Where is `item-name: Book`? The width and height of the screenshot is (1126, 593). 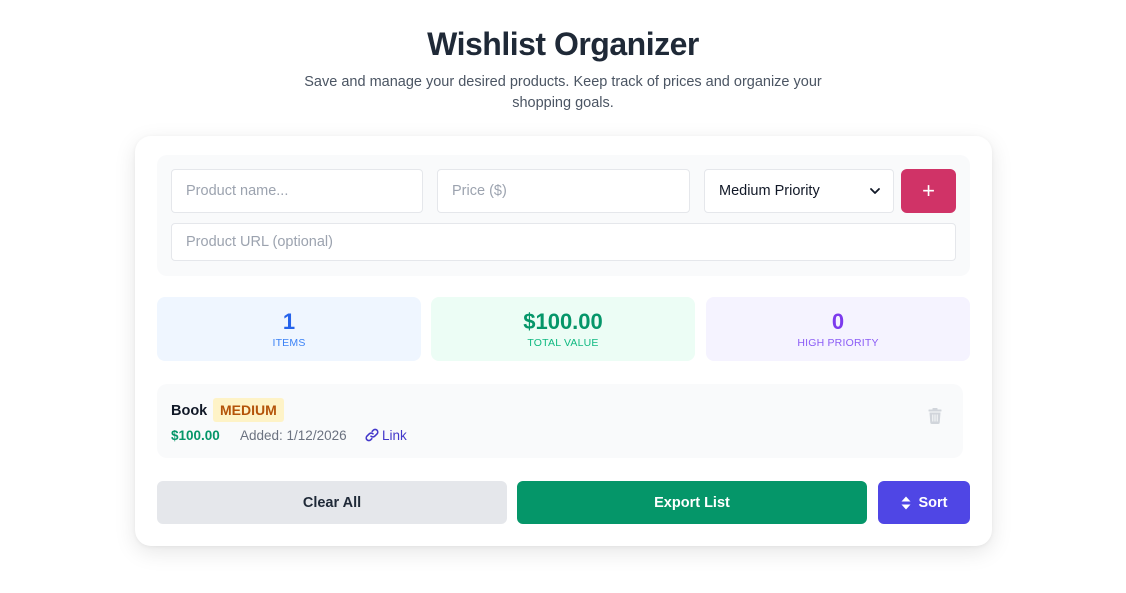 item-name: Book is located at coordinates (189, 411).